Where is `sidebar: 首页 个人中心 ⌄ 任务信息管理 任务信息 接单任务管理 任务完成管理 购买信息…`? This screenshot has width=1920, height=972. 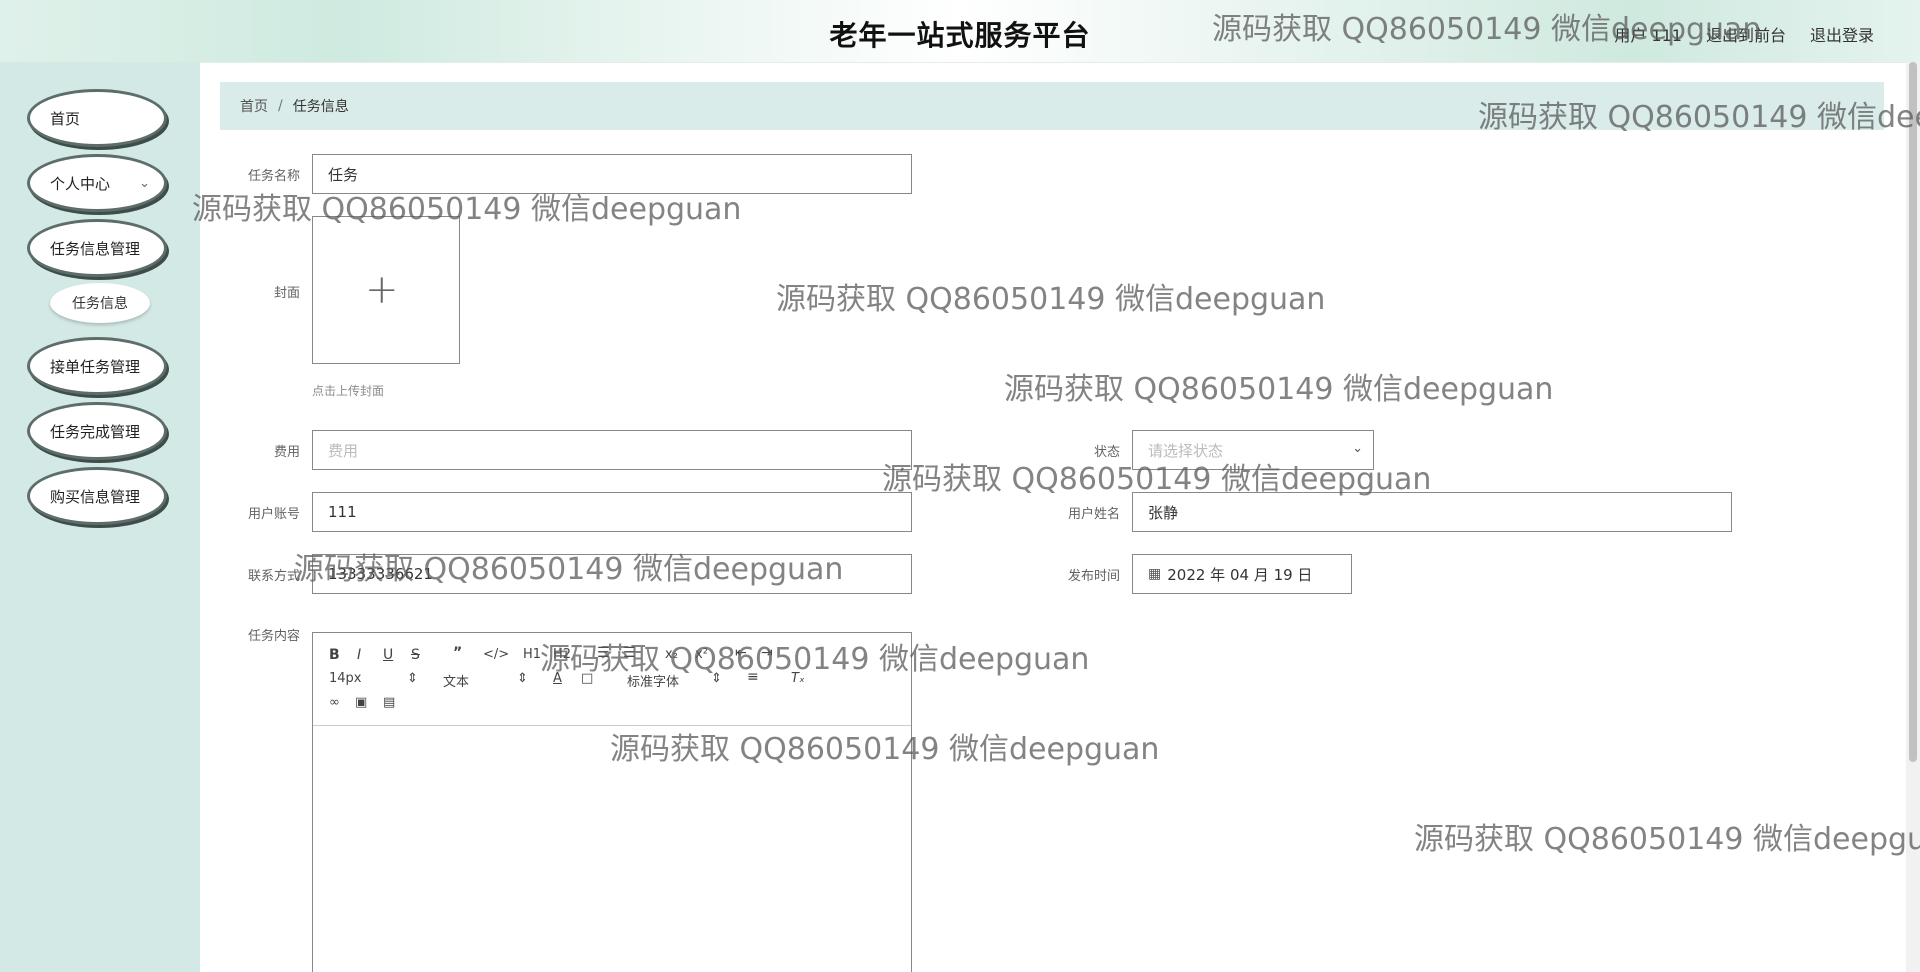 sidebar: 首页 个人中心 ⌄ 任务信息管理 任务信息 接单任务管理 任务完成管理 购买信息… is located at coordinates (100, 517).